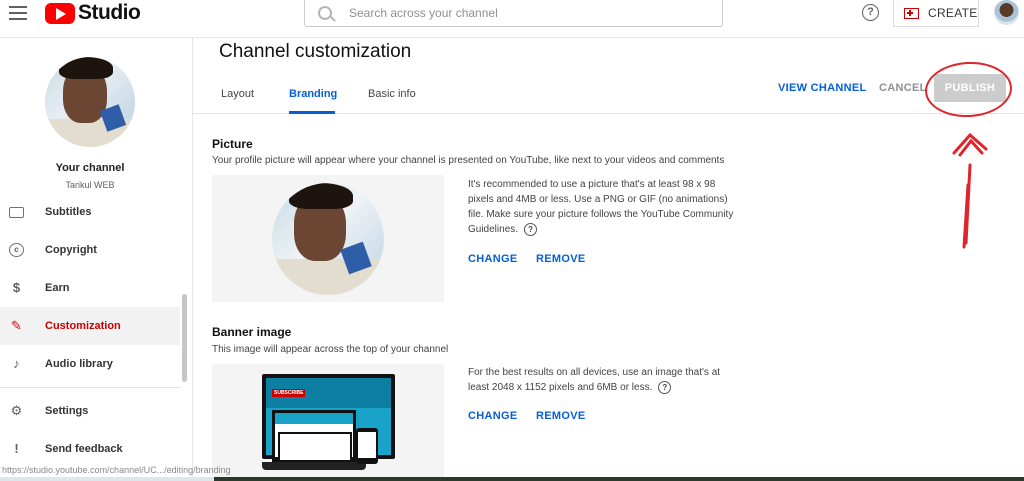  Describe the element at coordinates (184, 338) in the screenshot. I see `sidebar-scrollbar` at that location.